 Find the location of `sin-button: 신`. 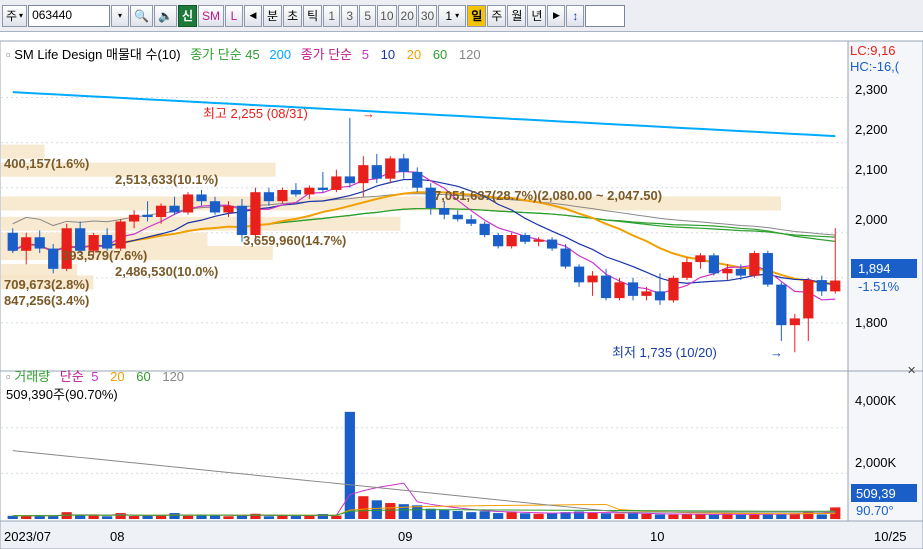

sin-button: 신 is located at coordinates (187, 15).